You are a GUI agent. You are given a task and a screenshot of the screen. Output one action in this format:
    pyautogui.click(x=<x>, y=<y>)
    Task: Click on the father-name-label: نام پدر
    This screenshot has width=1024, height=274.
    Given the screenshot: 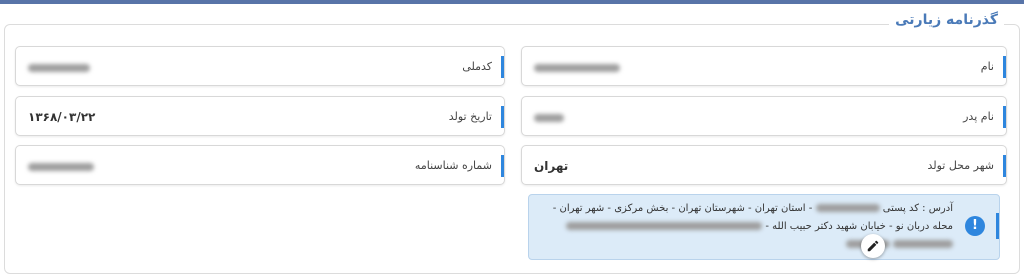 What is the action you would take?
    pyautogui.click(x=978, y=116)
    